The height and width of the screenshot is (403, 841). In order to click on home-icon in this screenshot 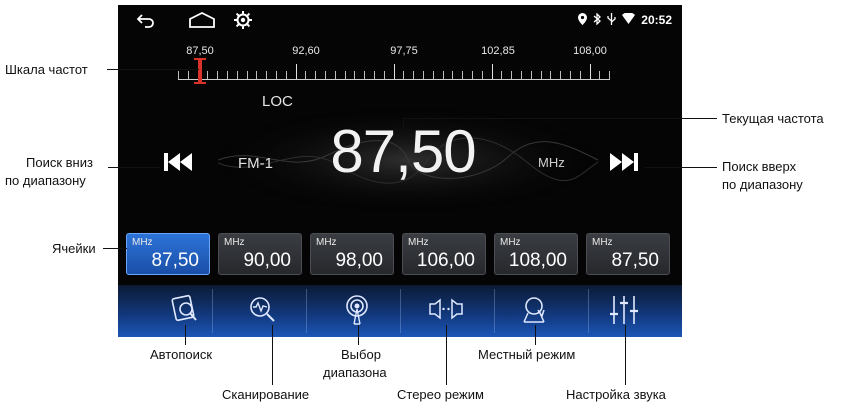, I will do `click(202, 20)`.